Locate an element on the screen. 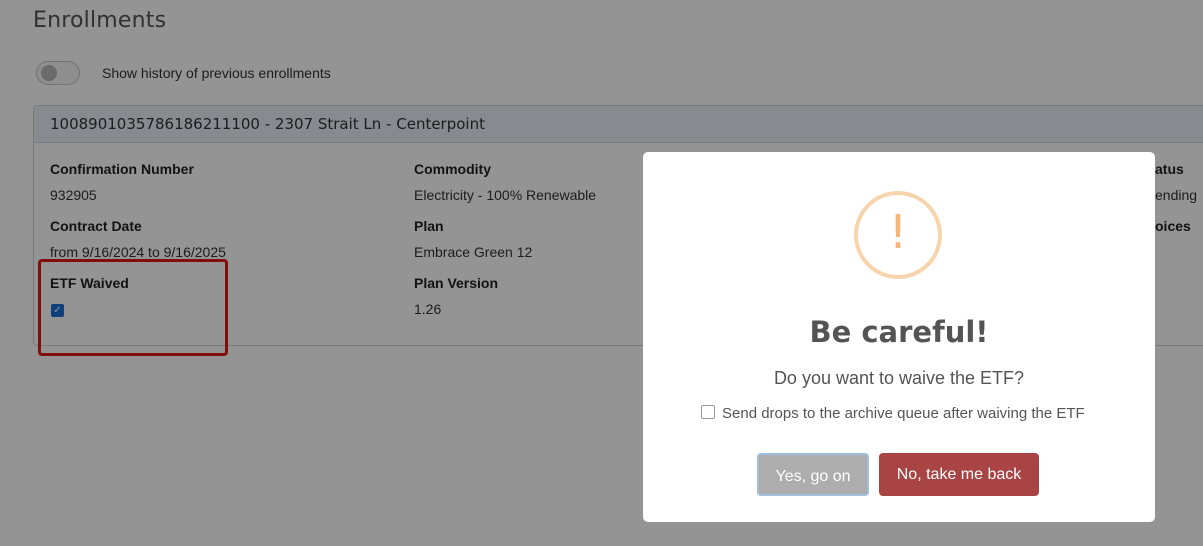 Image resolution: width=1203 pixels, height=546 pixels. dialog-title: Be careful! is located at coordinates (899, 332).